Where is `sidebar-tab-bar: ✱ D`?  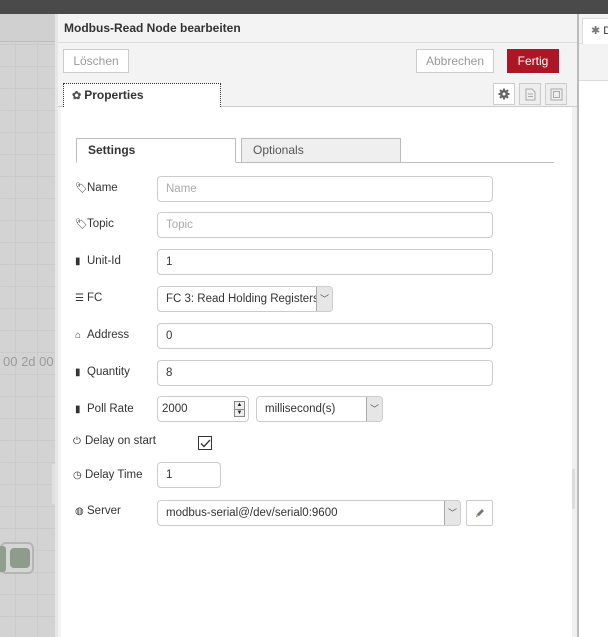
sidebar-tab-bar: ✱ D is located at coordinates (593, 29).